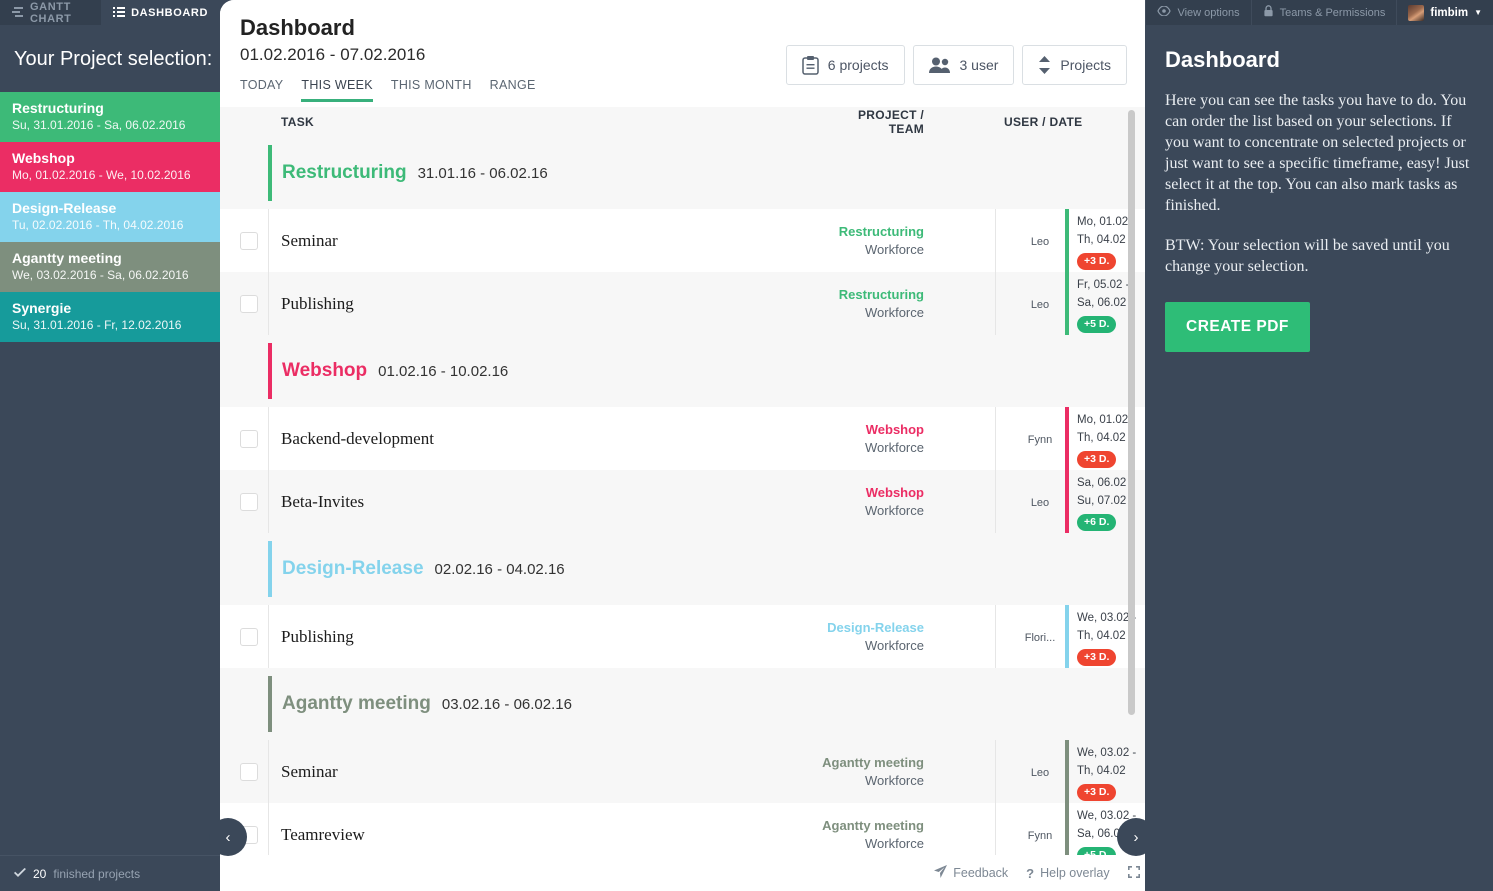 This screenshot has width=1493, height=891. I want to click on user-date-cell: Flori... We, 03.02 - Th, 04.02+3 D., so click(1070, 636).